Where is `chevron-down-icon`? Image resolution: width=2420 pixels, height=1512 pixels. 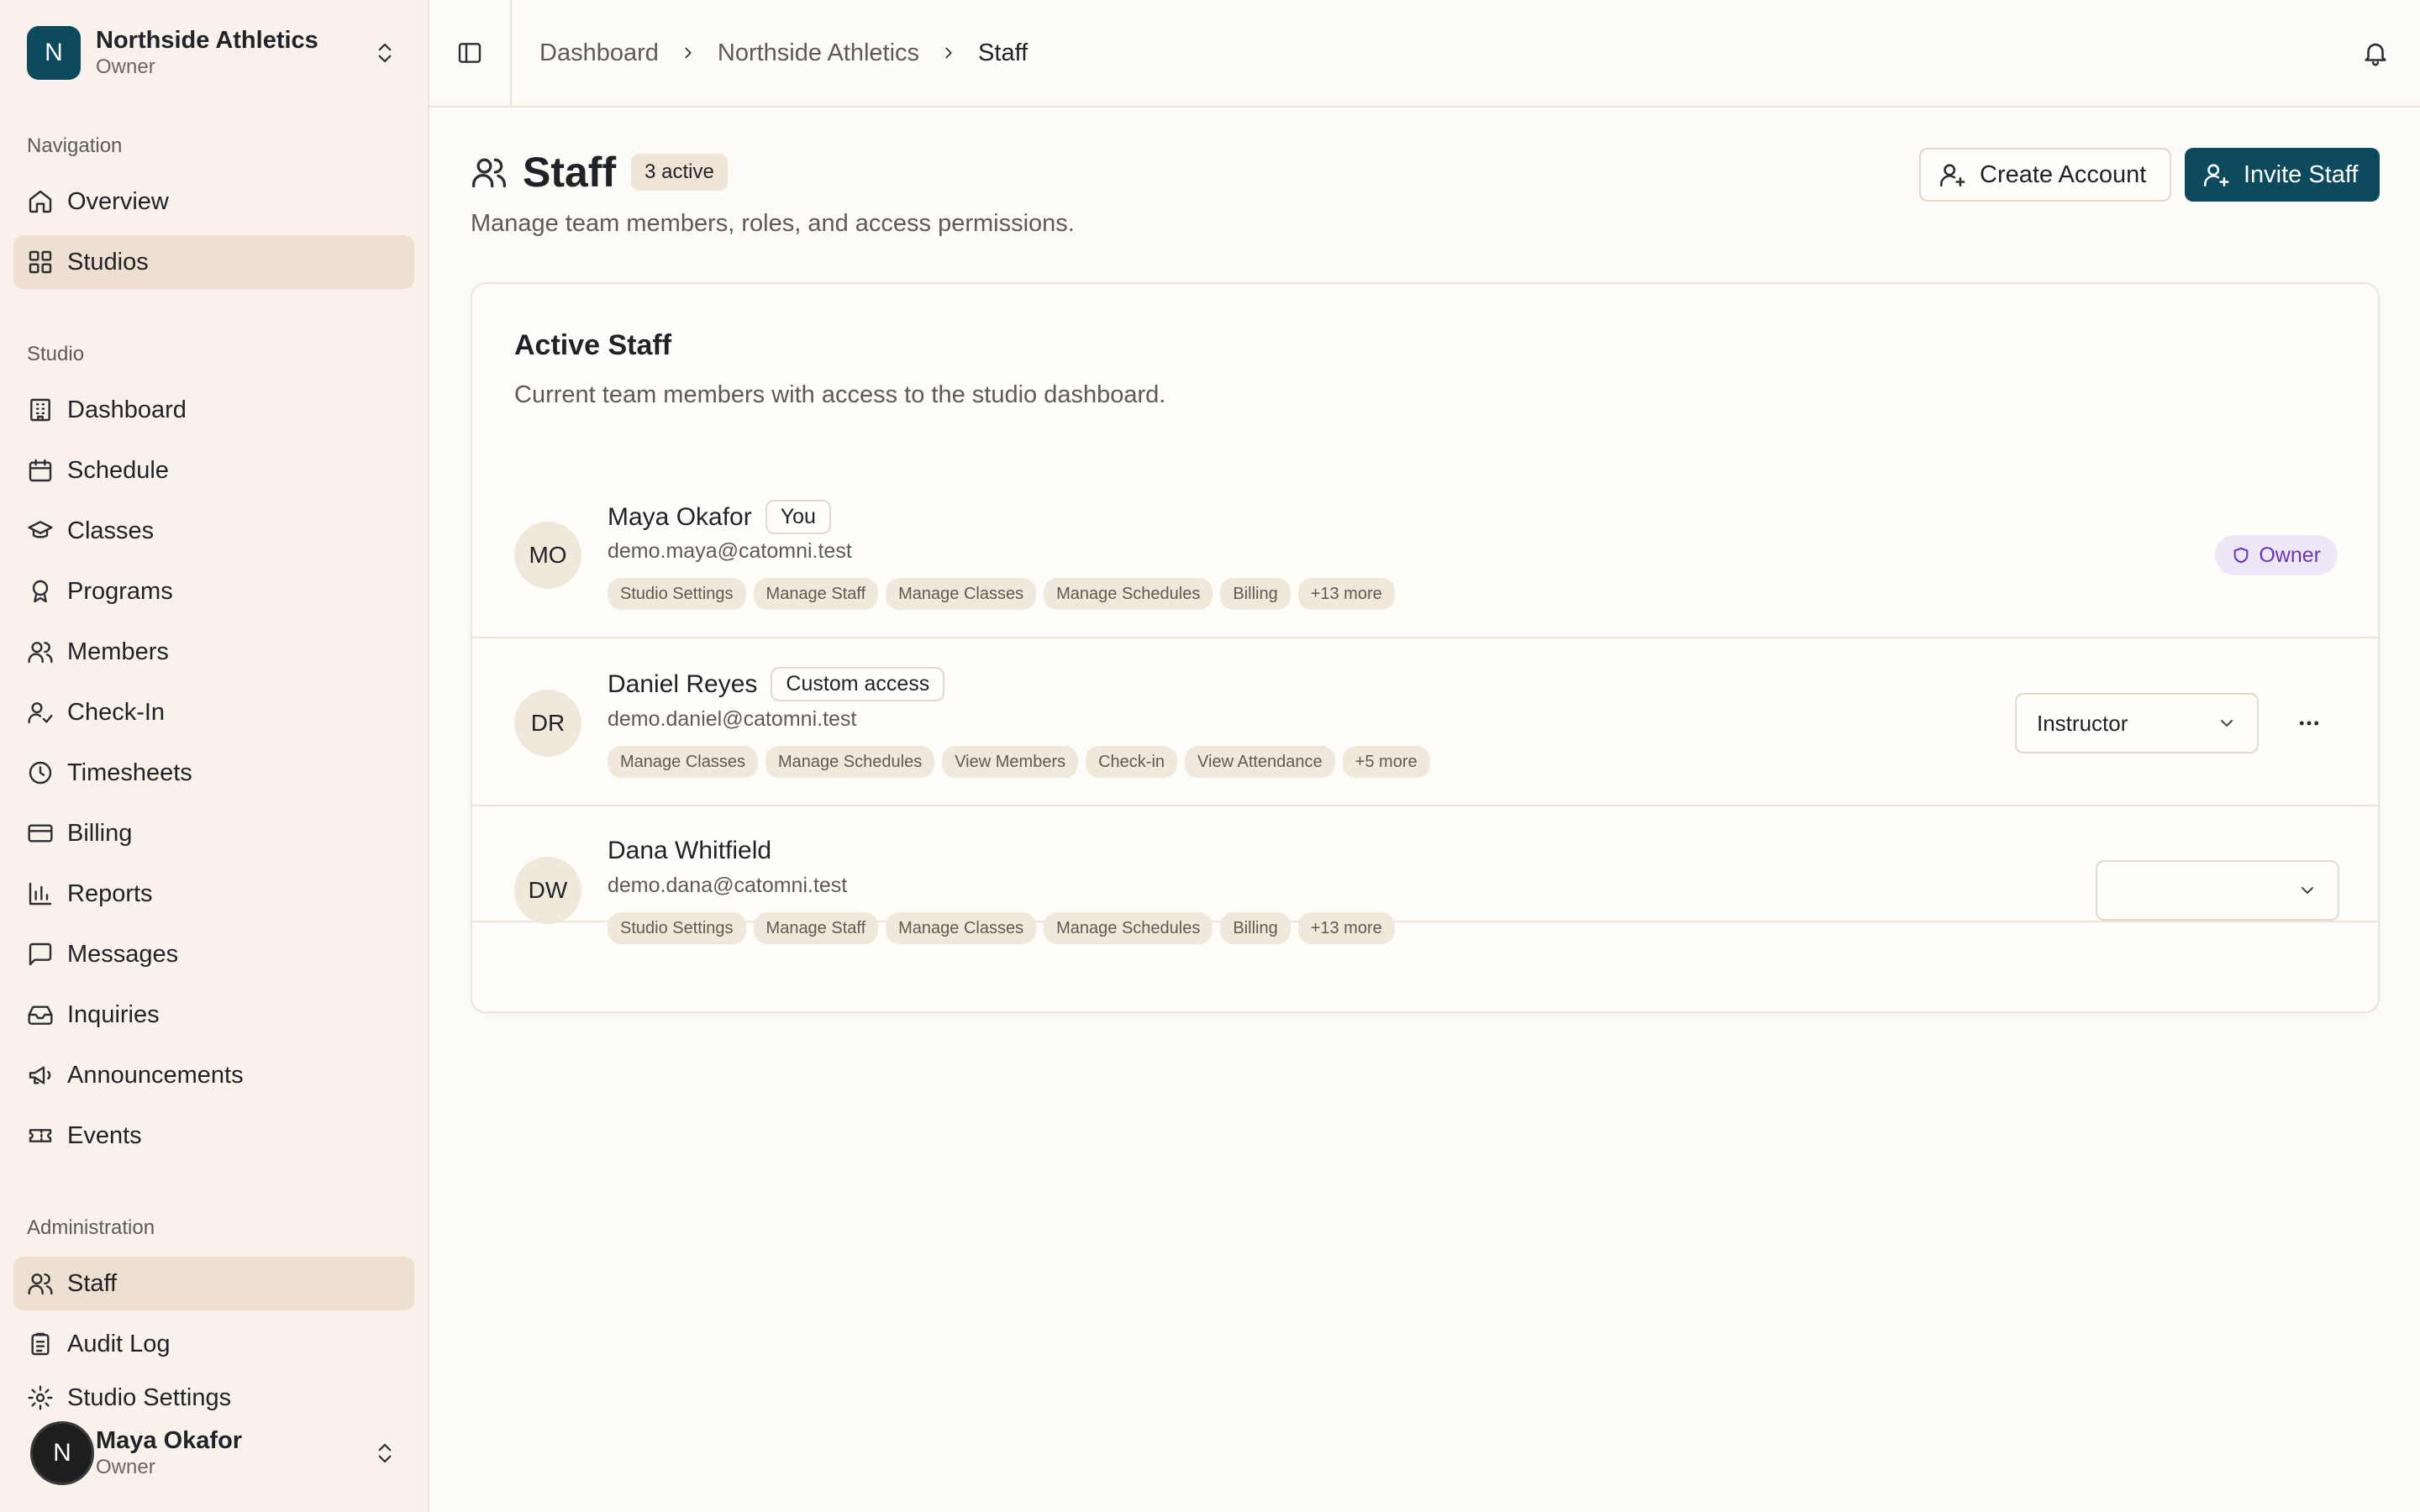
chevron-down-icon is located at coordinates (2227, 723).